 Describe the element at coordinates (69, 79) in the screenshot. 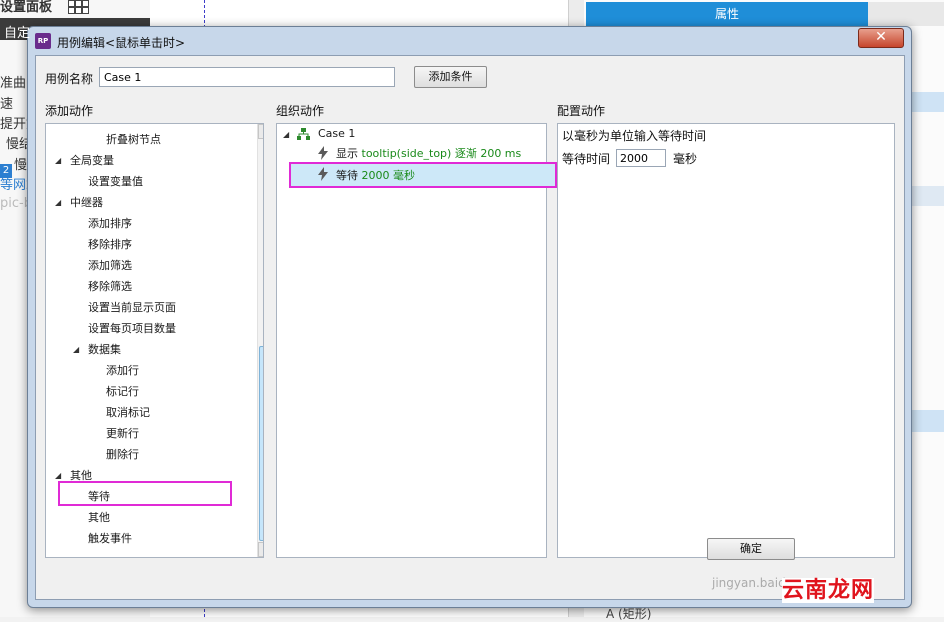

I see `case-name-label: 用例名称` at that location.